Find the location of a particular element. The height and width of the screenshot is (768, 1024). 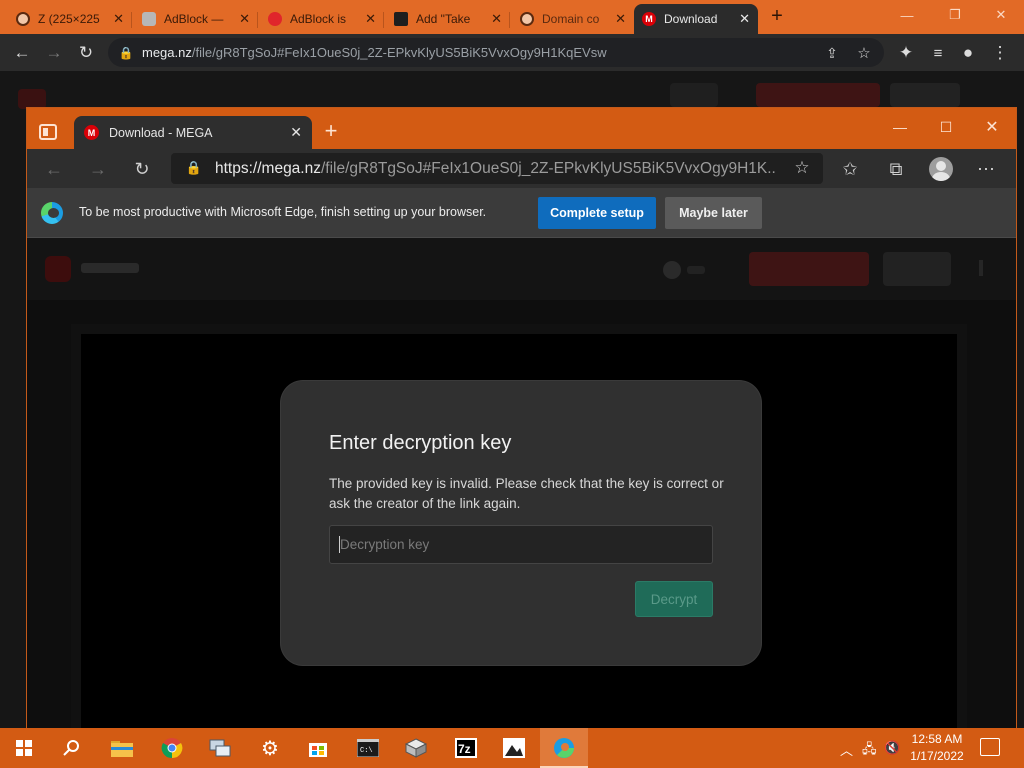

settings-more-icon: ⋯ is located at coordinates (986, 169).